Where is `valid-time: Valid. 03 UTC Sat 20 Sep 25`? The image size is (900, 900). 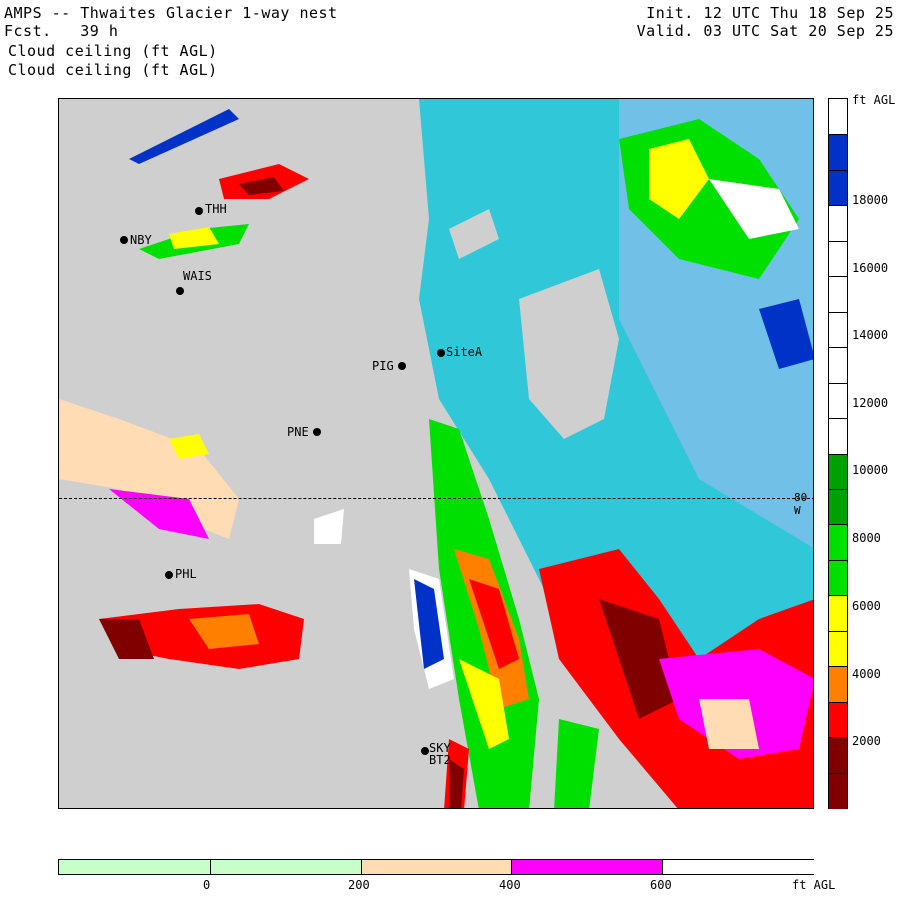 valid-time: Valid. 03 UTC Sat 20 Sep 25 is located at coordinates (765, 31).